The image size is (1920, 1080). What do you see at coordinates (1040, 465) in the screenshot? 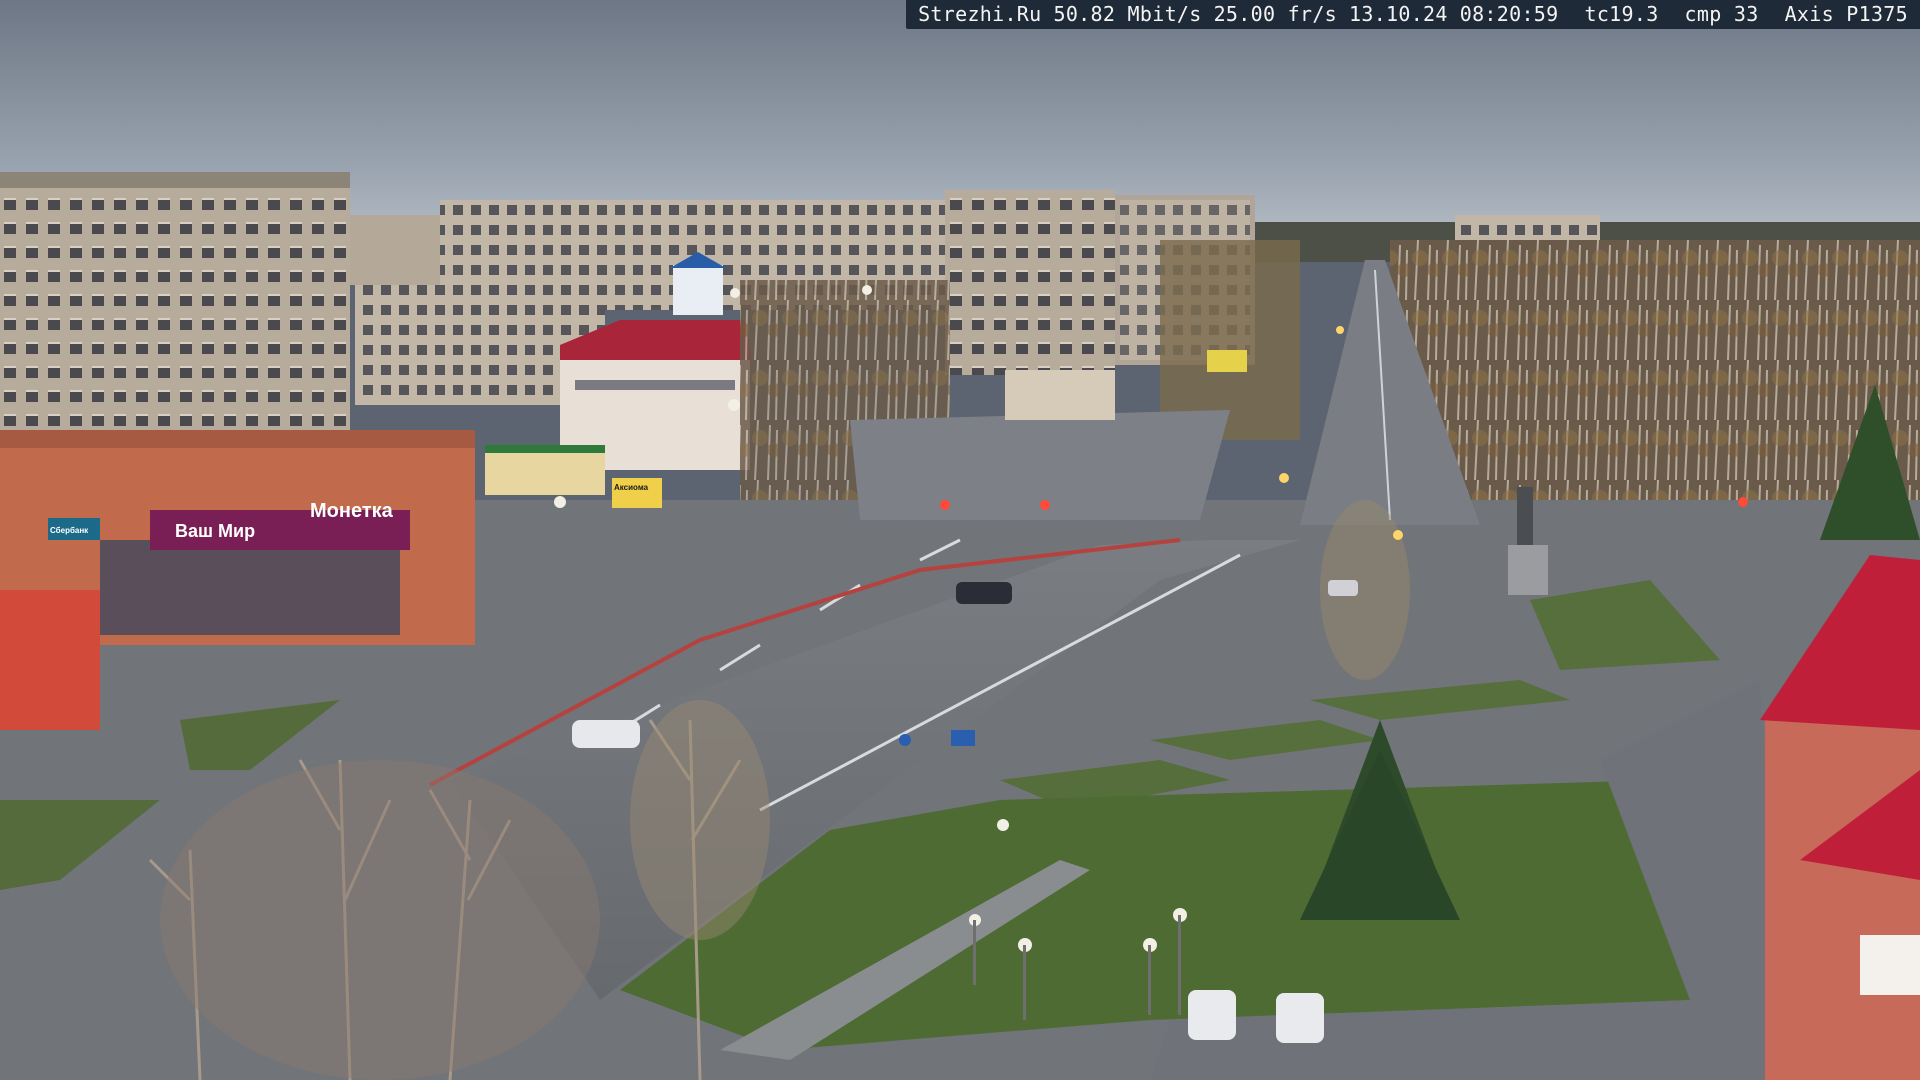
I see `square-plaza` at bounding box center [1040, 465].